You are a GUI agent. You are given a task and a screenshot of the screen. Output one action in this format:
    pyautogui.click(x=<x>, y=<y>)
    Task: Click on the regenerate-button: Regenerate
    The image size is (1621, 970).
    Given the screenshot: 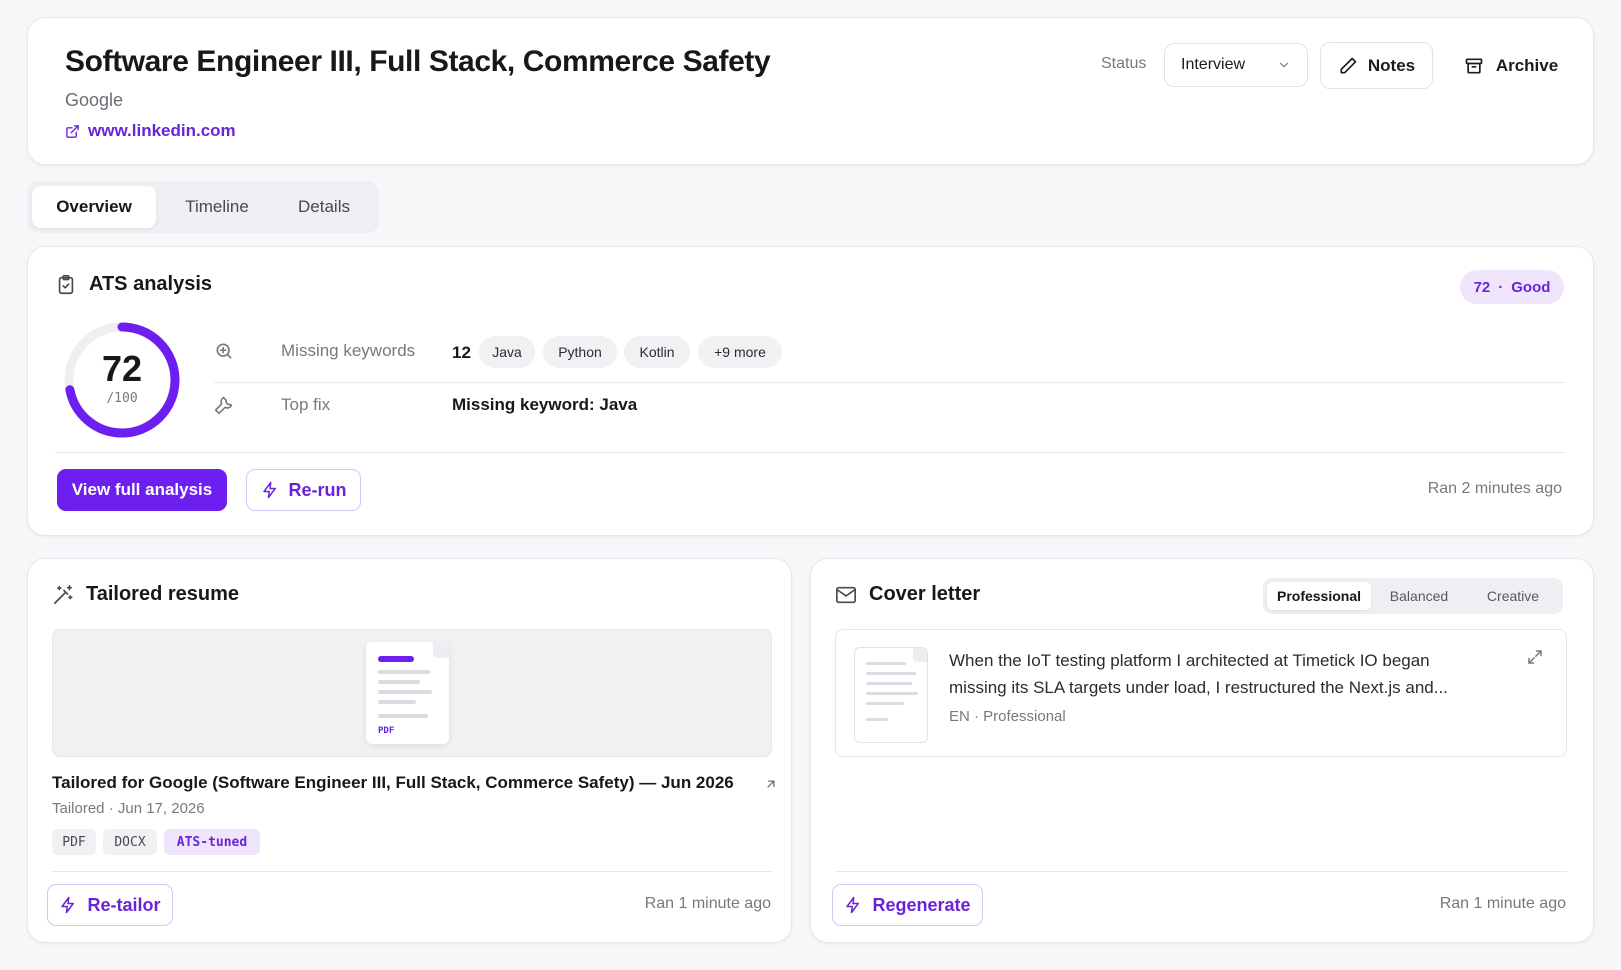 What is the action you would take?
    pyautogui.click(x=907, y=905)
    